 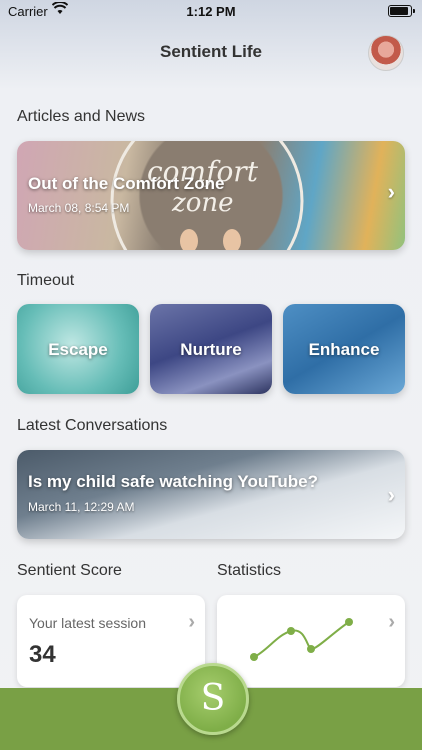 What do you see at coordinates (401, 11) in the screenshot?
I see `battery-icon` at bounding box center [401, 11].